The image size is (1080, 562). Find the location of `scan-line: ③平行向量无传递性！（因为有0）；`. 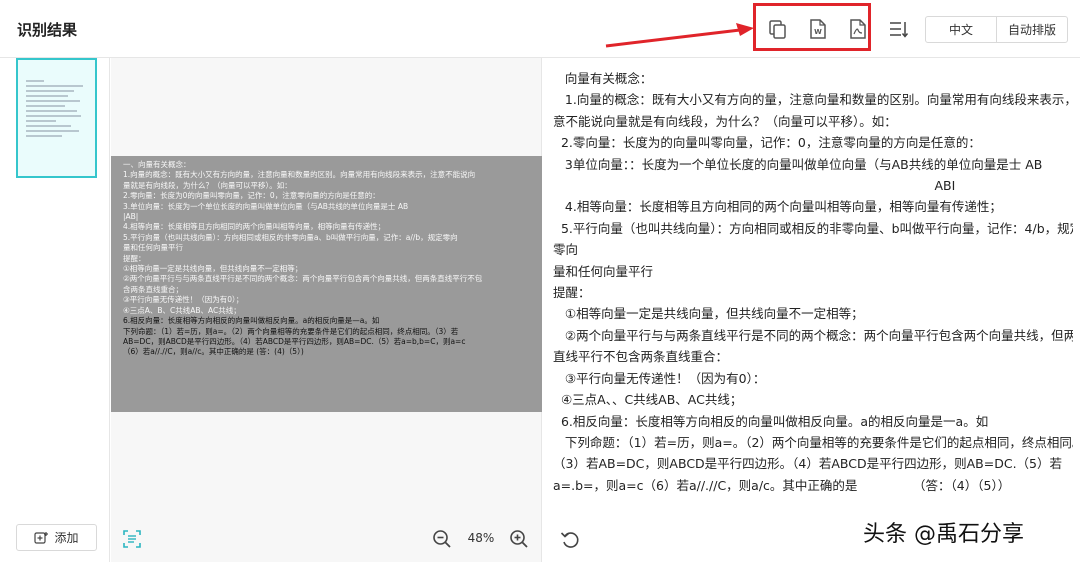

scan-line: ③平行向量无传递性！（因为有0）； is located at coordinates (183, 300).